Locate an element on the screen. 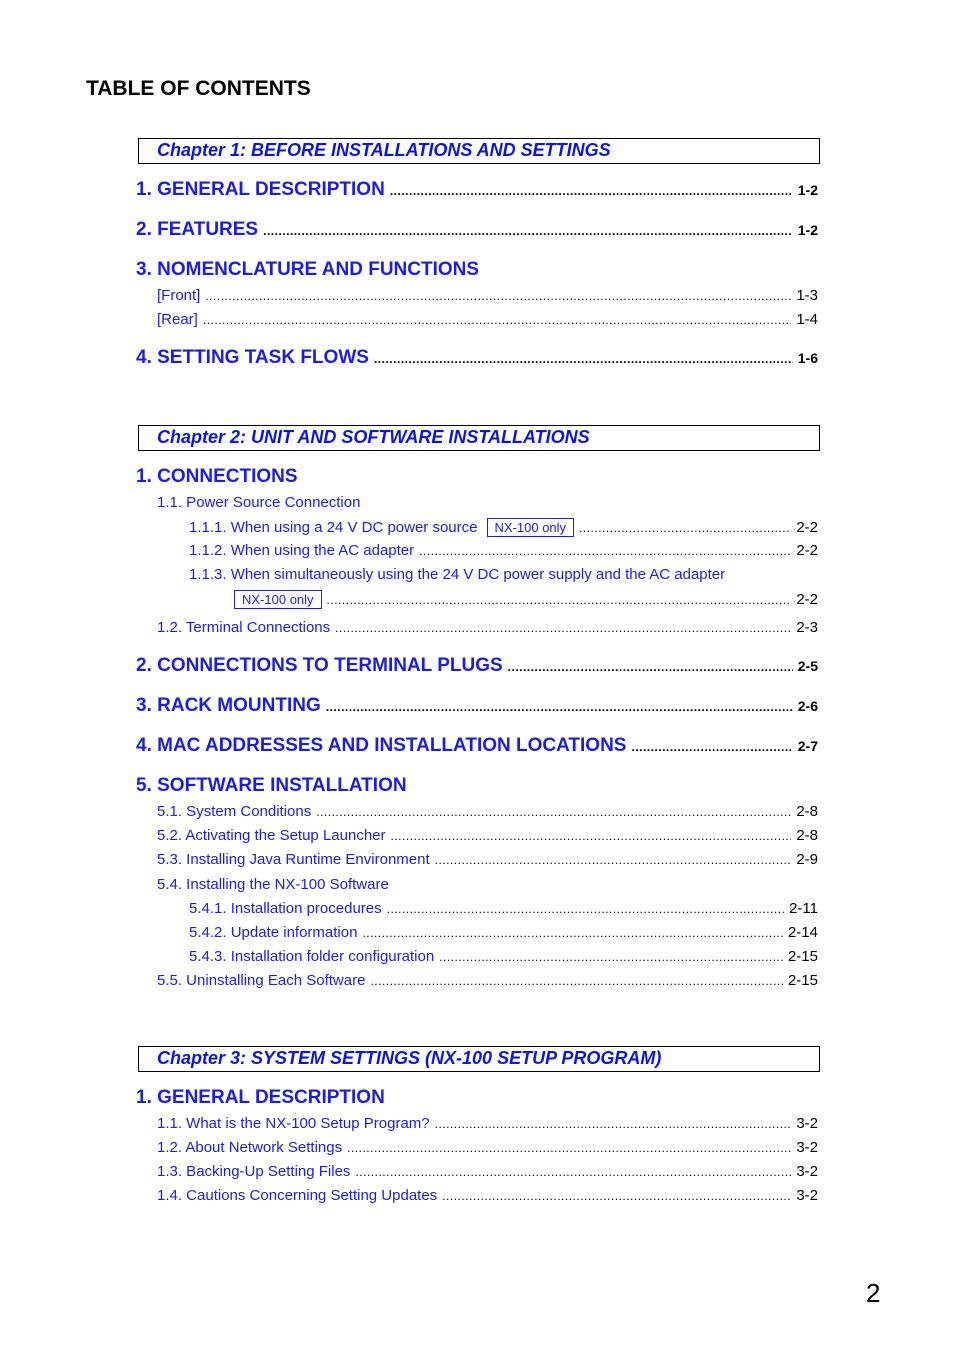 This screenshot has height=1351, width=954. toc-section-heading: 1. CONNECTIONS is located at coordinates (217, 477).